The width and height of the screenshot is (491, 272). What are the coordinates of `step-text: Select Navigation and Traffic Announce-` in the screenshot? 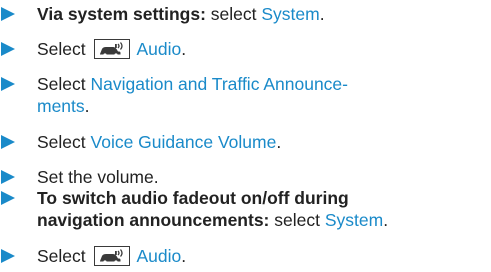 It's located at (192, 84).